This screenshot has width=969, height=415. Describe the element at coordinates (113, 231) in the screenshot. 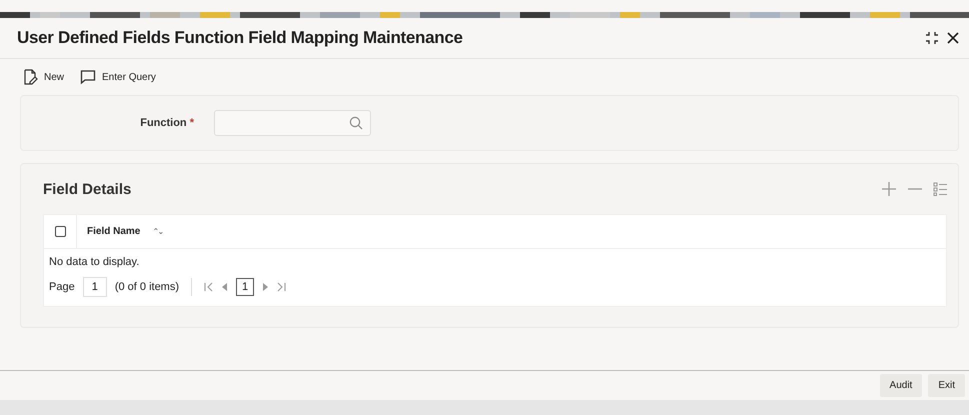

I see `column-header: Field Name` at that location.